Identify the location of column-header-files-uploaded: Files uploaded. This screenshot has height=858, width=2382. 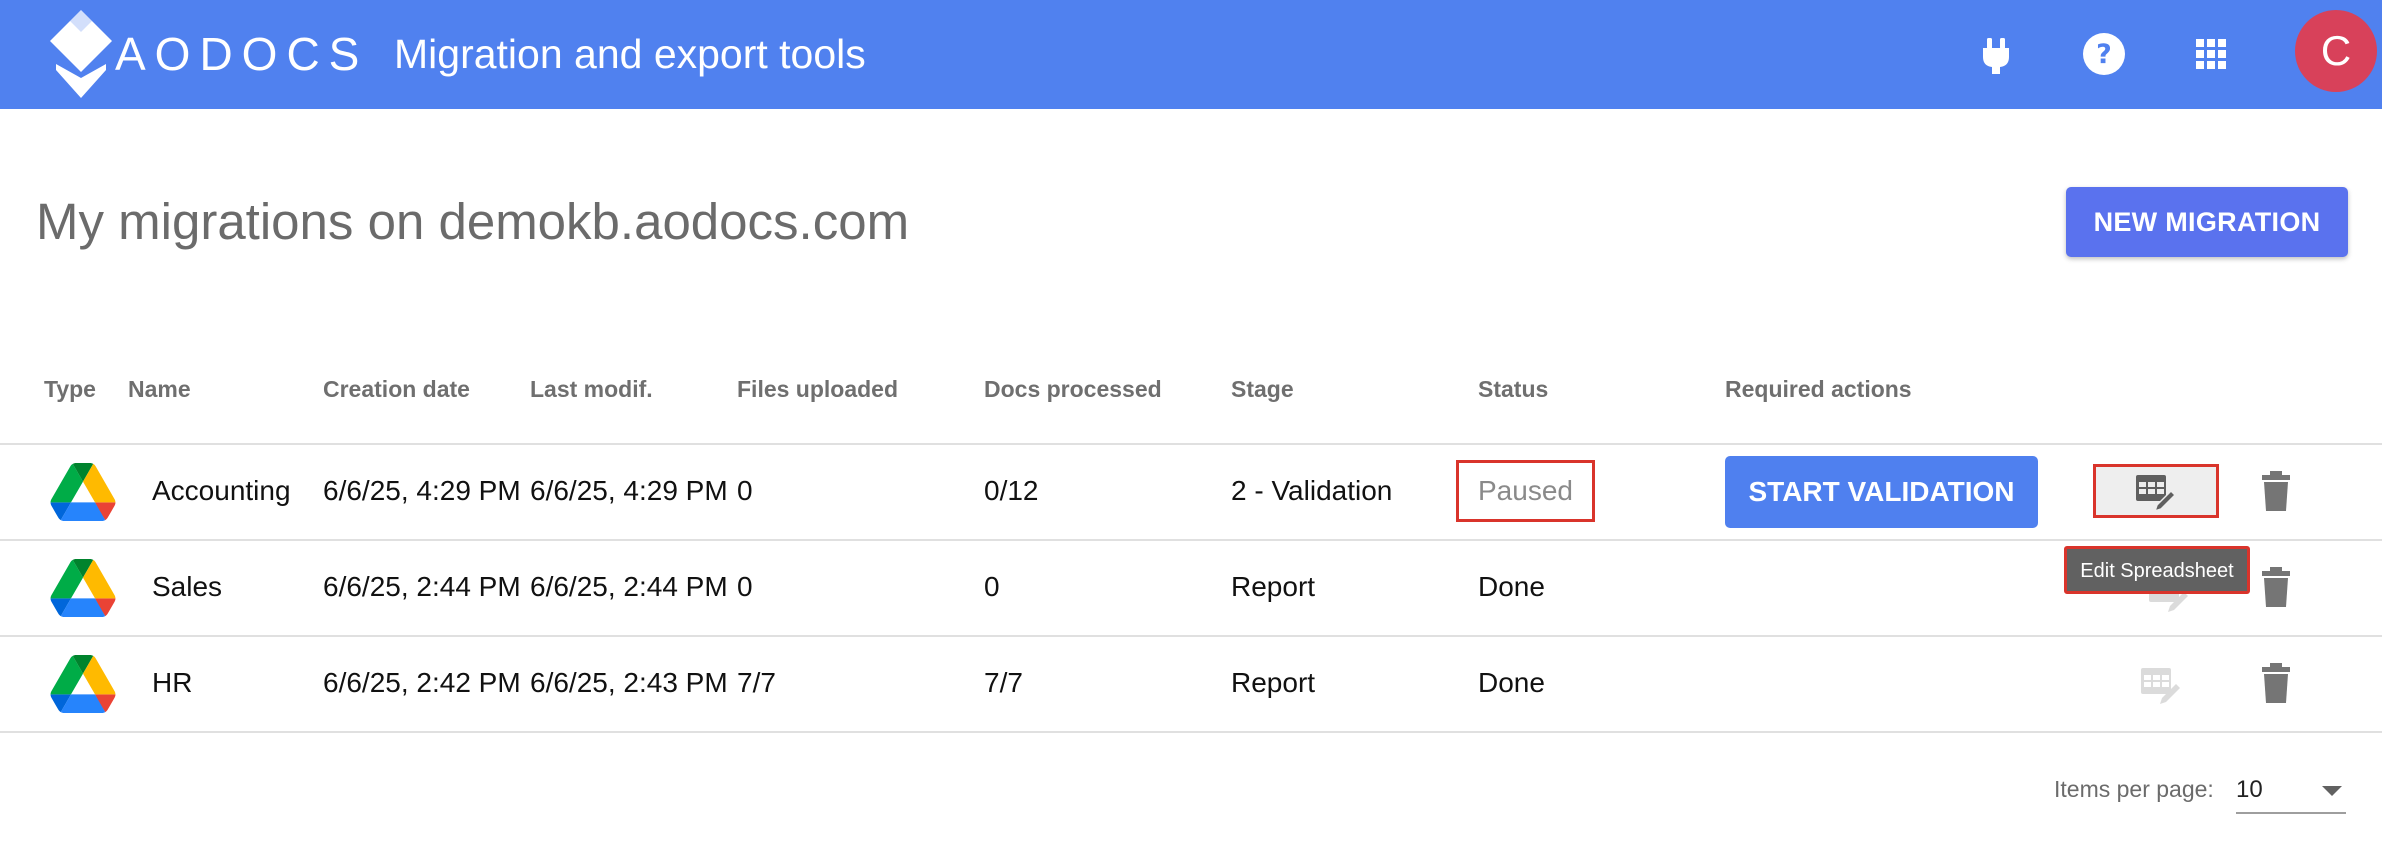
(818, 389).